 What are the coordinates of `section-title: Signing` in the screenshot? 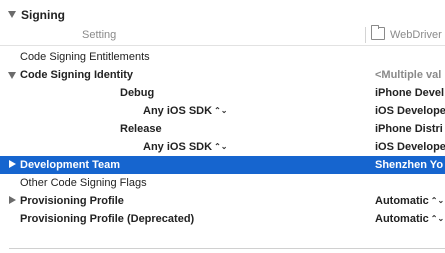 It's located at (43, 15).